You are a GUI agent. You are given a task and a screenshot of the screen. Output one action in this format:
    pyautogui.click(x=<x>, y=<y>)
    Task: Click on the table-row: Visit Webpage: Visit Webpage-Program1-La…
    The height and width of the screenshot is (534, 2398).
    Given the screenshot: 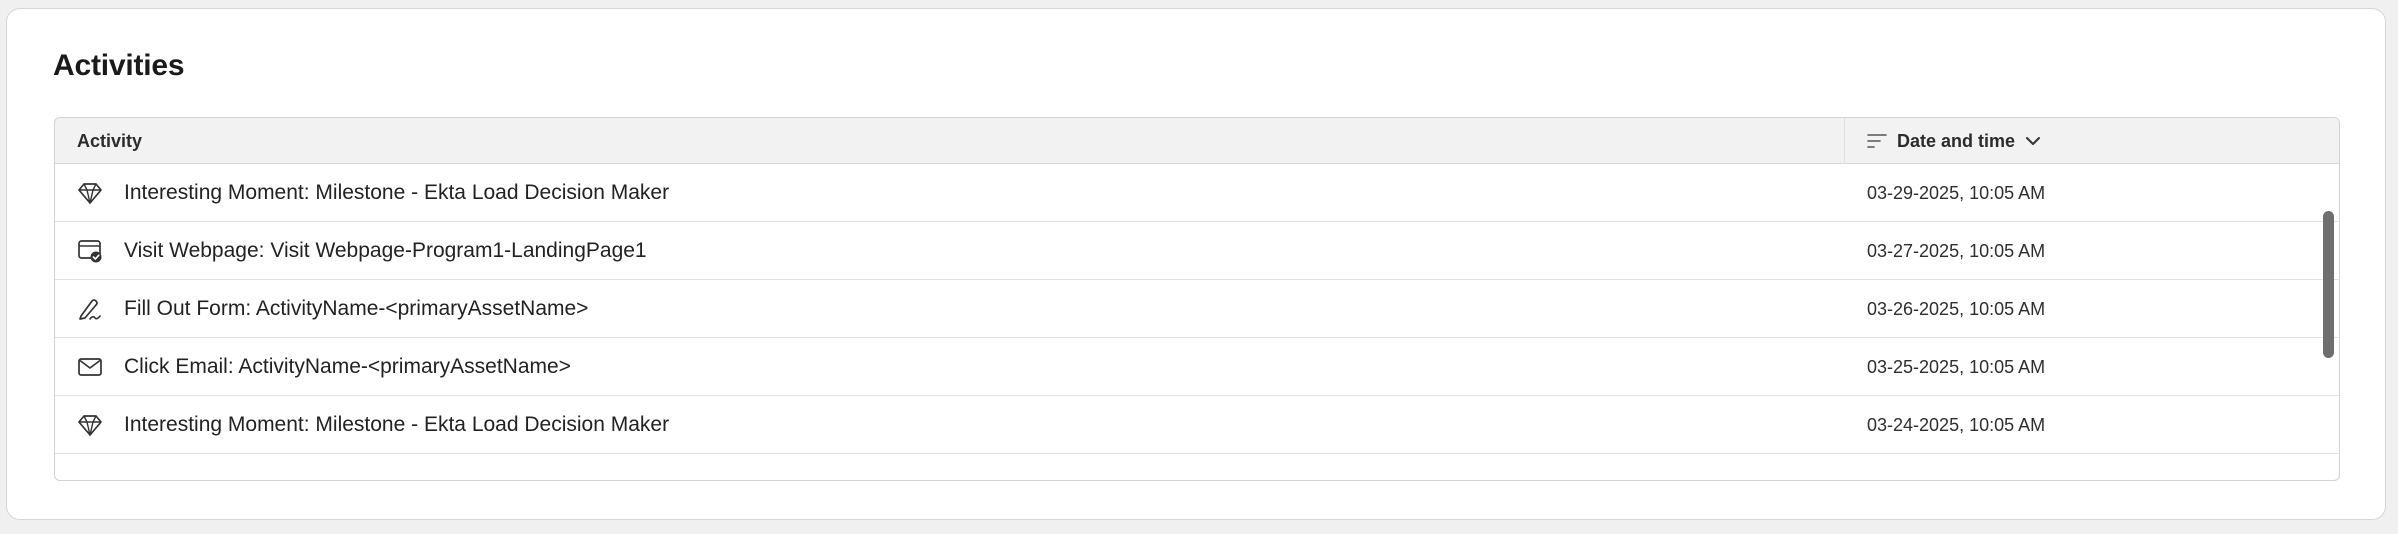 What is the action you would take?
    pyautogui.click(x=1197, y=251)
    